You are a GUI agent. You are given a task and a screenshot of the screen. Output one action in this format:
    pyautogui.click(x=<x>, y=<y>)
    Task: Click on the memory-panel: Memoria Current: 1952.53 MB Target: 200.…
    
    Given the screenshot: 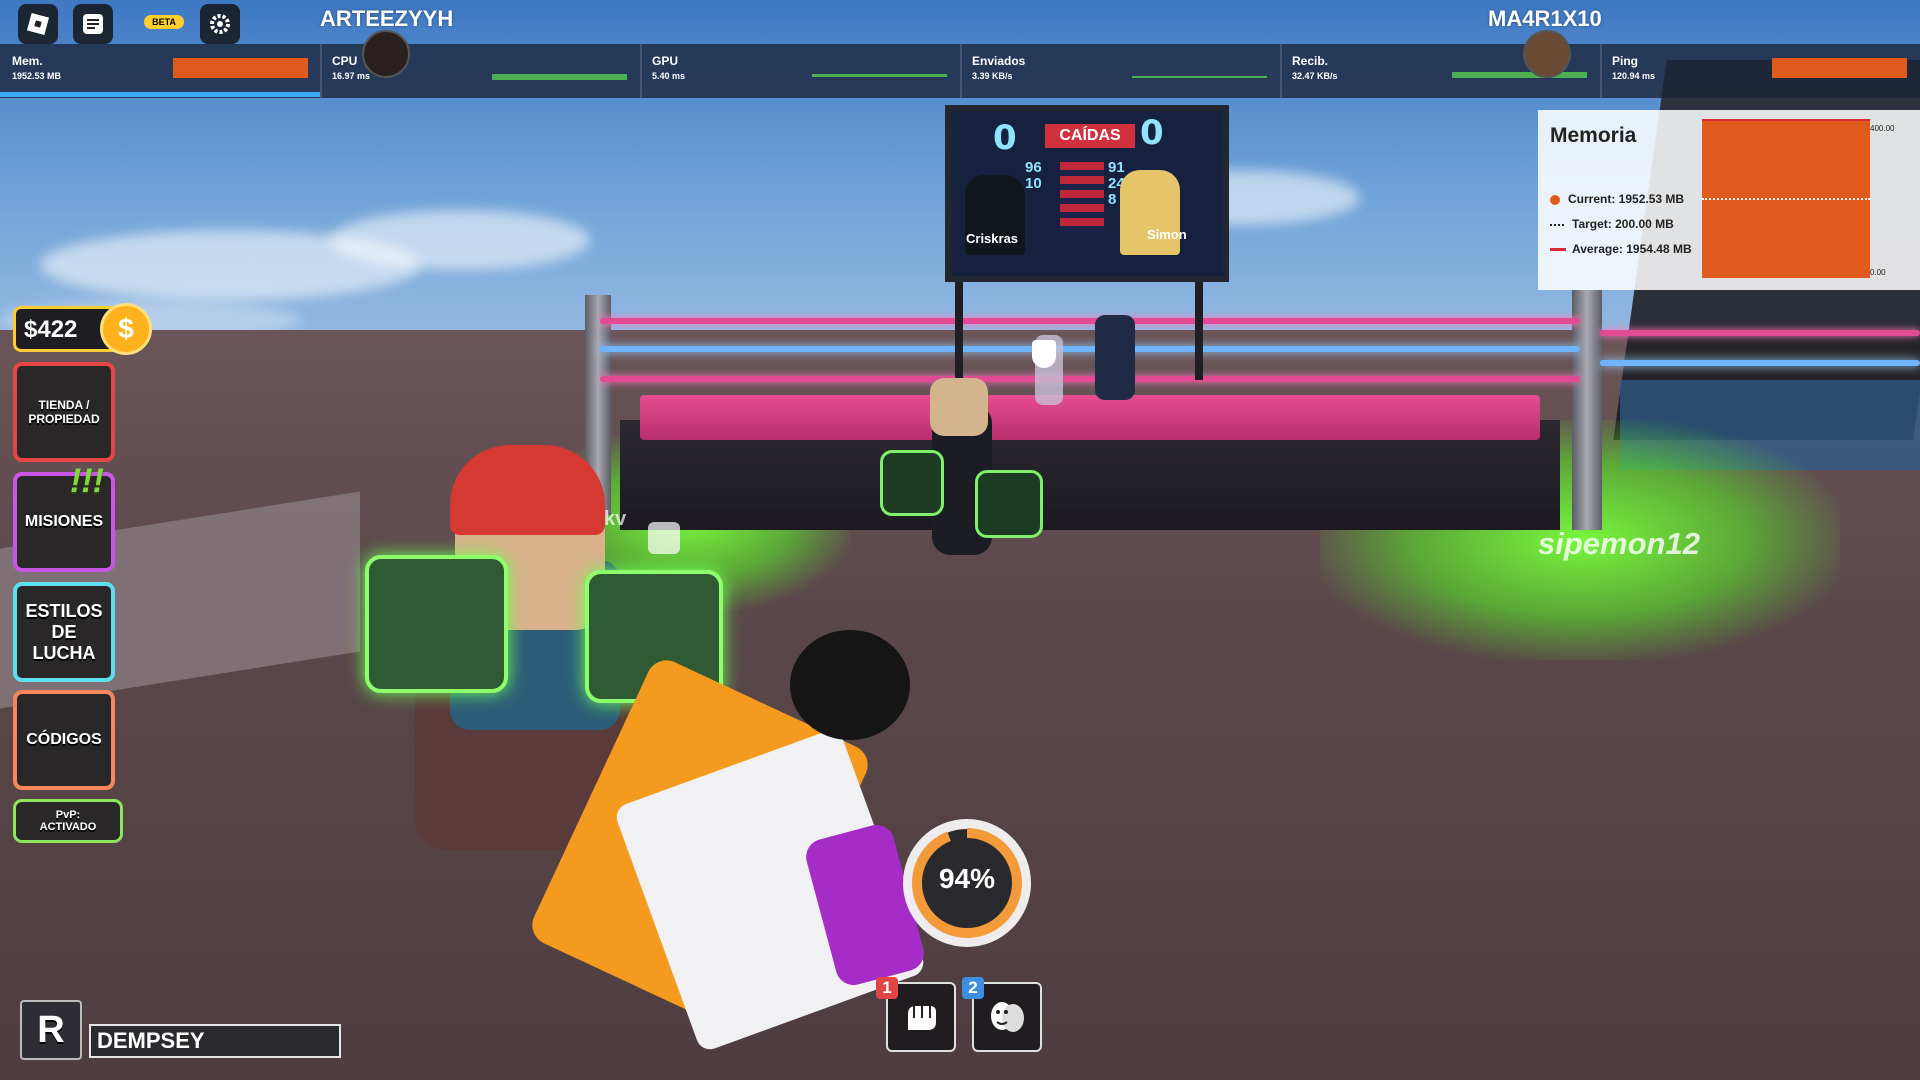 What is the action you would take?
    pyautogui.click(x=1729, y=200)
    